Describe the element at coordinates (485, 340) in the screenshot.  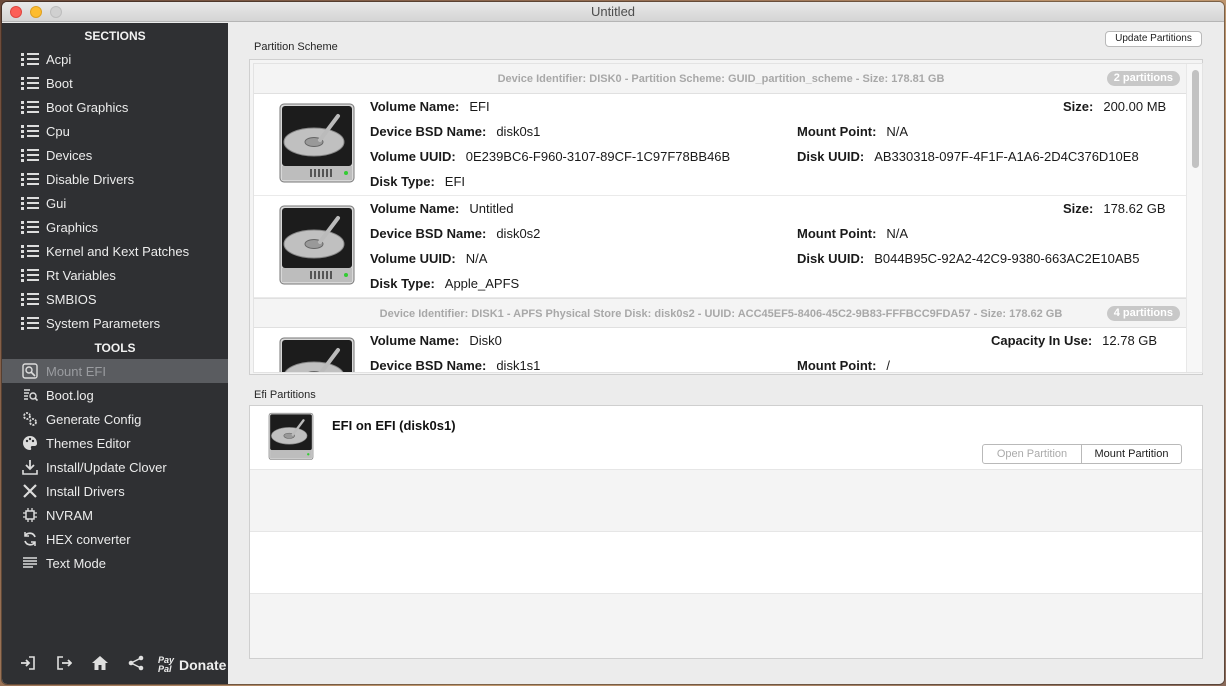
I see `field-value: Disk0` at that location.